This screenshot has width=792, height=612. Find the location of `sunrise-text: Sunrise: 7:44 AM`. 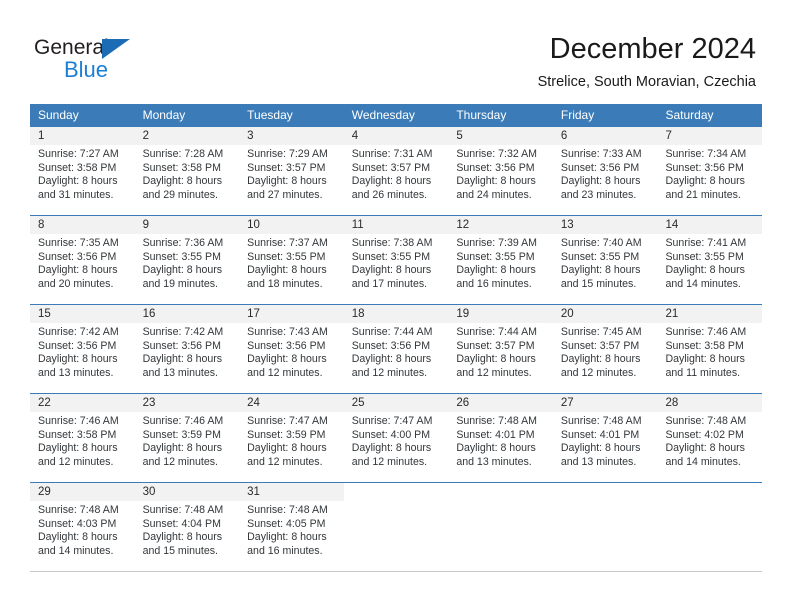

sunrise-text: Sunrise: 7:44 AM is located at coordinates (392, 332).